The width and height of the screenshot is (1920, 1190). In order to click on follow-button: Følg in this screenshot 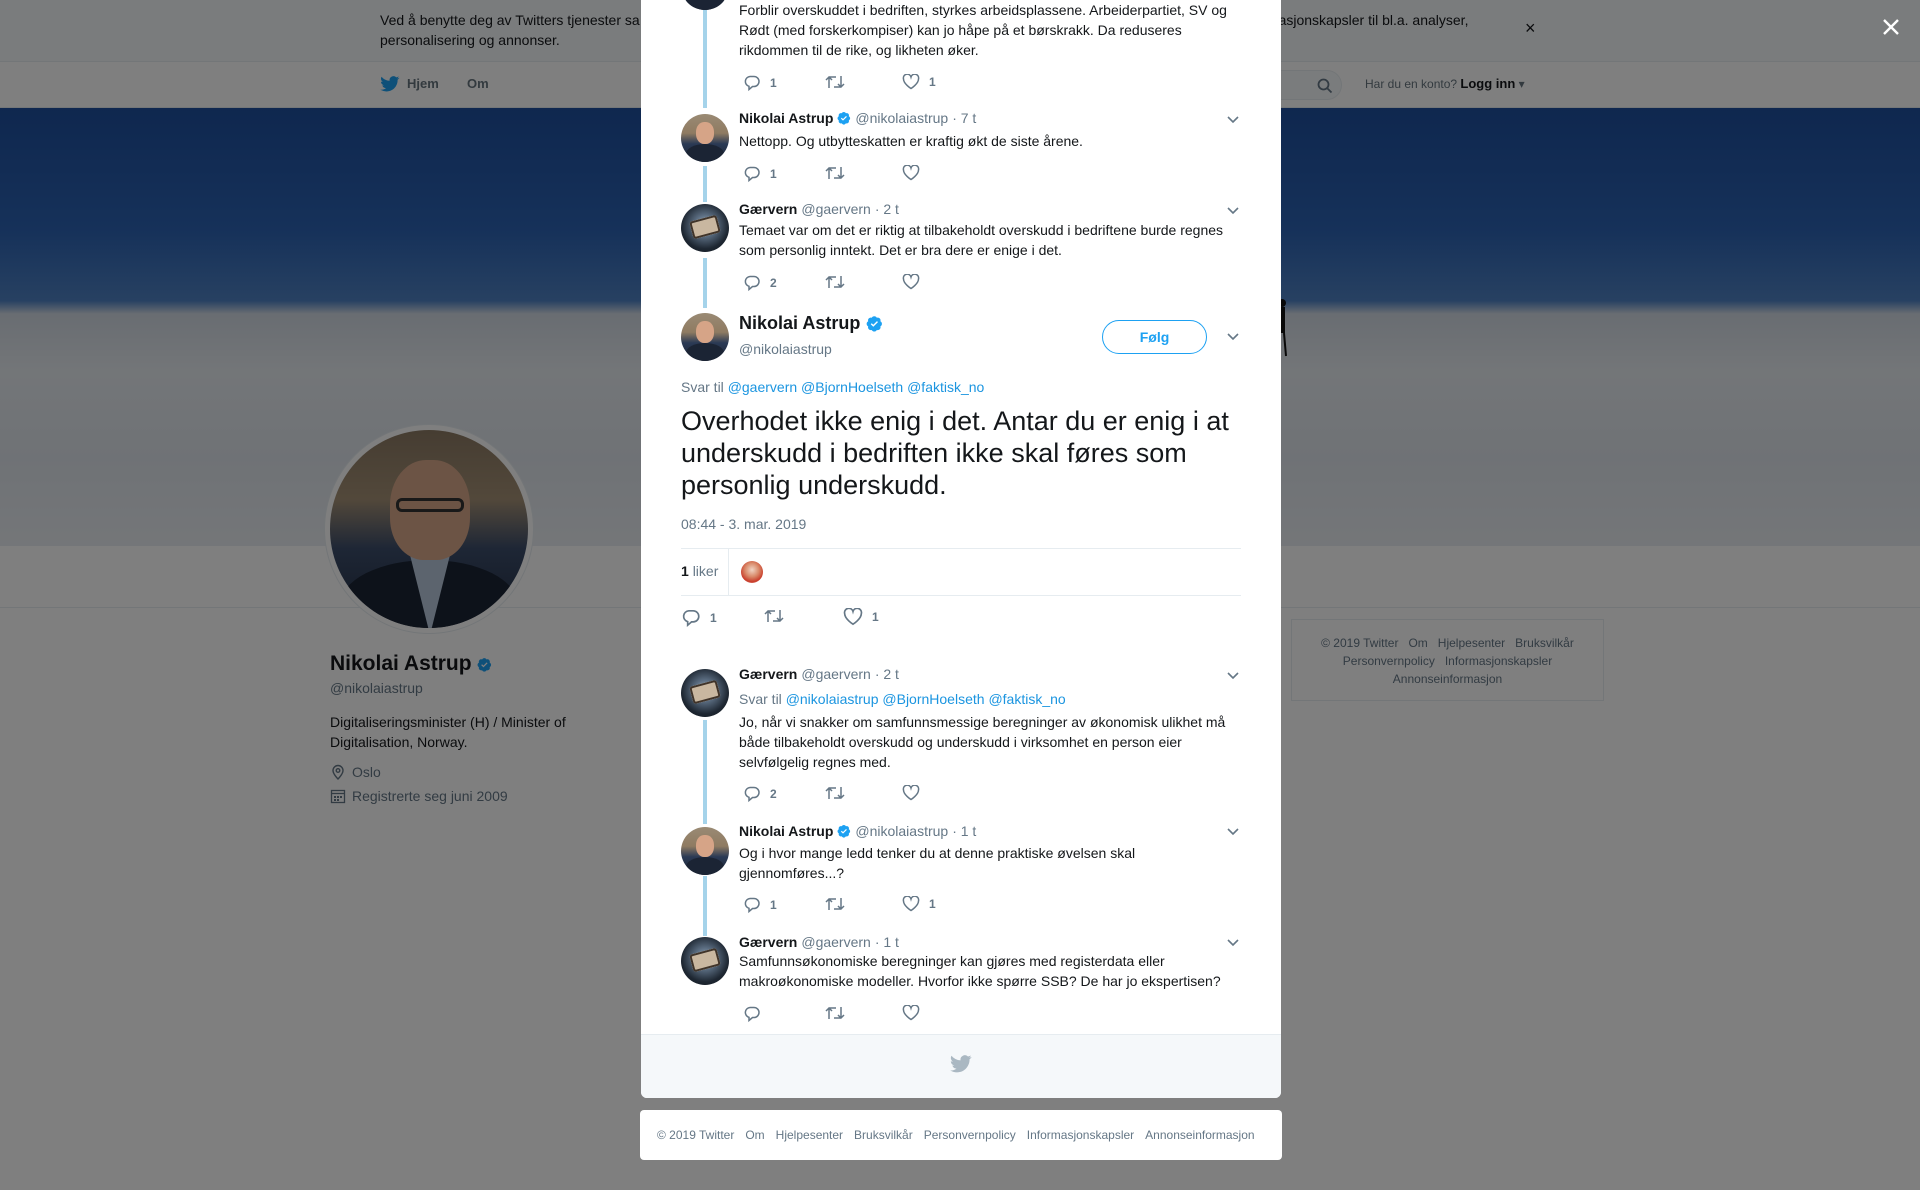, I will do `click(1154, 337)`.